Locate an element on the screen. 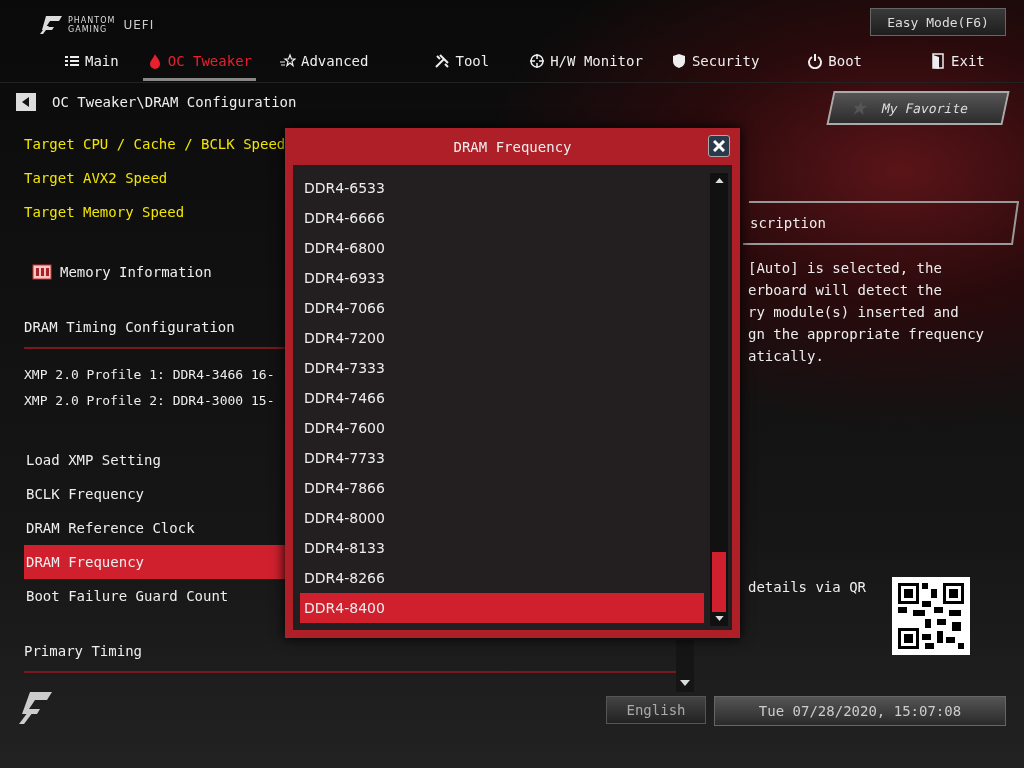  frequency-option: DDR4-6800 is located at coordinates (502, 248).